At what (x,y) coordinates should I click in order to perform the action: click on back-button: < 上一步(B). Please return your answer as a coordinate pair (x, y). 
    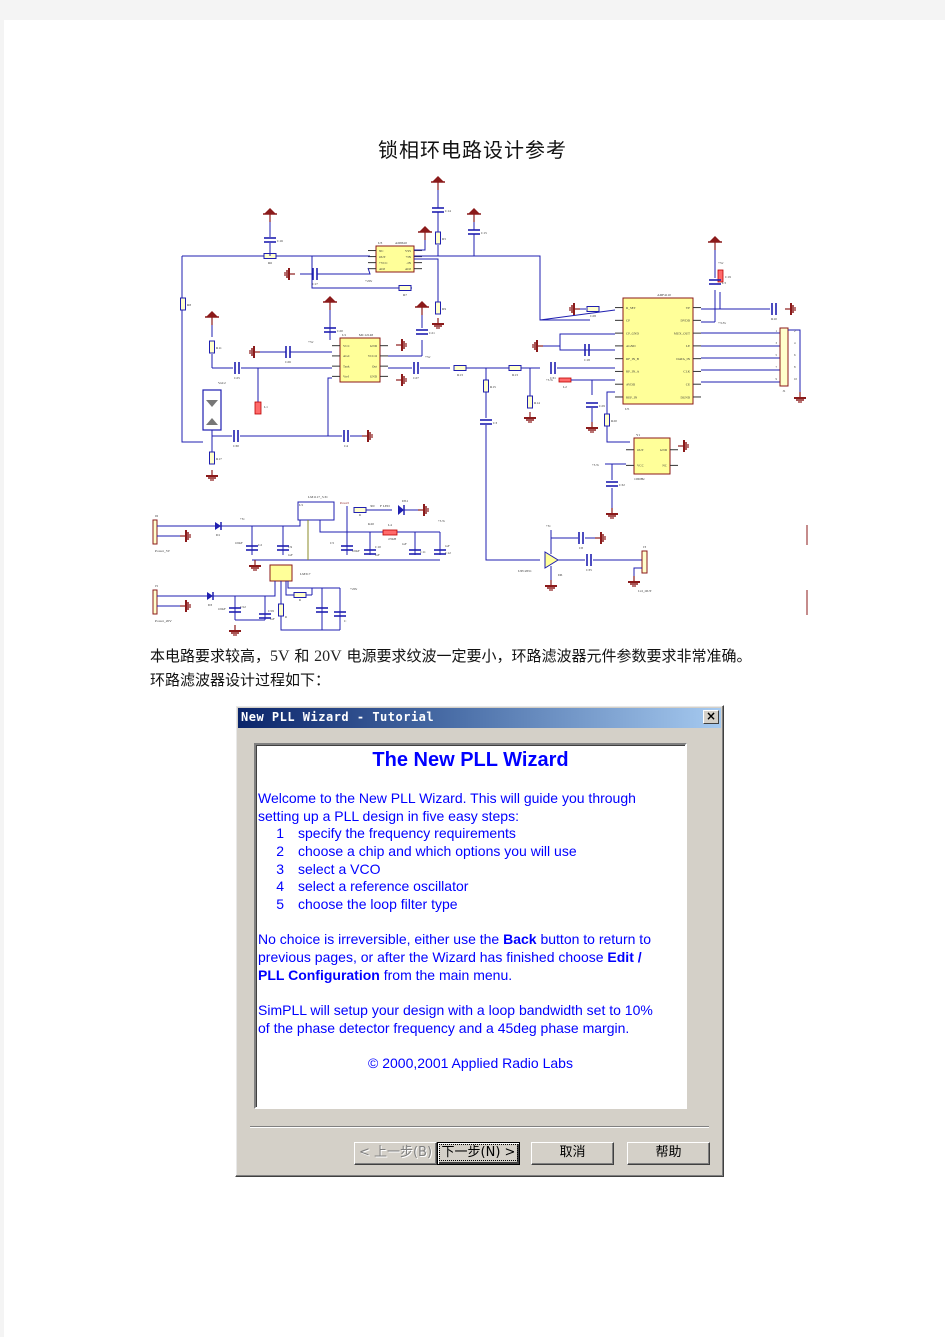
    Looking at the image, I should click on (395, 1153).